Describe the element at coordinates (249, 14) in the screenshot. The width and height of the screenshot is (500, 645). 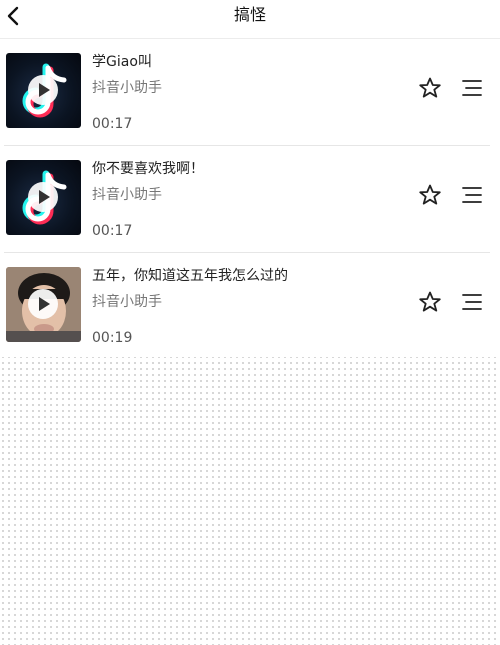
I see `page-title: 搞怪` at that location.